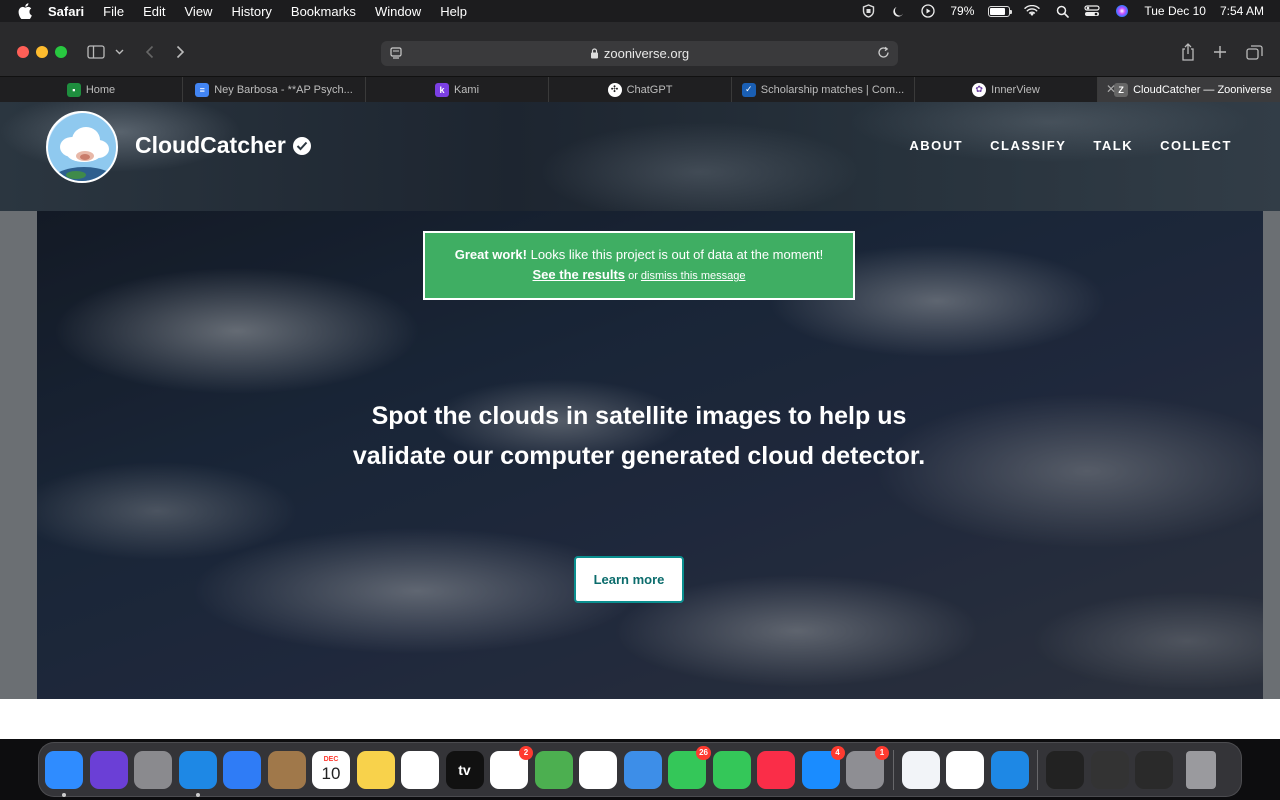 The width and height of the screenshot is (1280, 800). What do you see at coordinates (553, 769) in the screenshot?
I see `dock-maps-icon` at bounding box center [553, 769].